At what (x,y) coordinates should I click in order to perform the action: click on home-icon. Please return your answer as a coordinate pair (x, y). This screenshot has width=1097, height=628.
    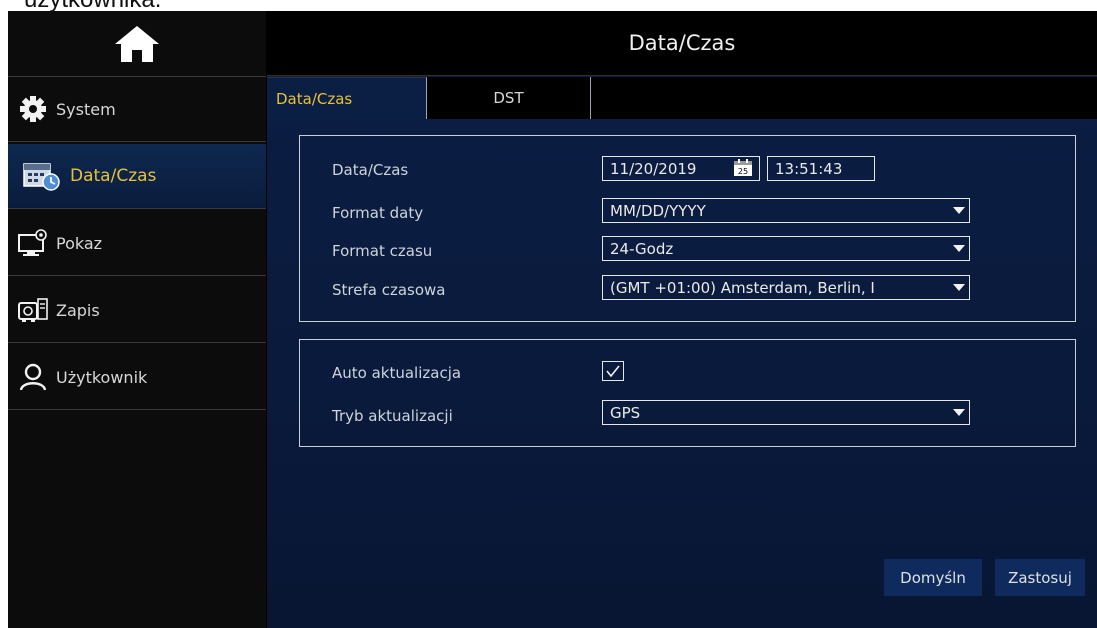
    Looking at the image, I should click on (137, 43).